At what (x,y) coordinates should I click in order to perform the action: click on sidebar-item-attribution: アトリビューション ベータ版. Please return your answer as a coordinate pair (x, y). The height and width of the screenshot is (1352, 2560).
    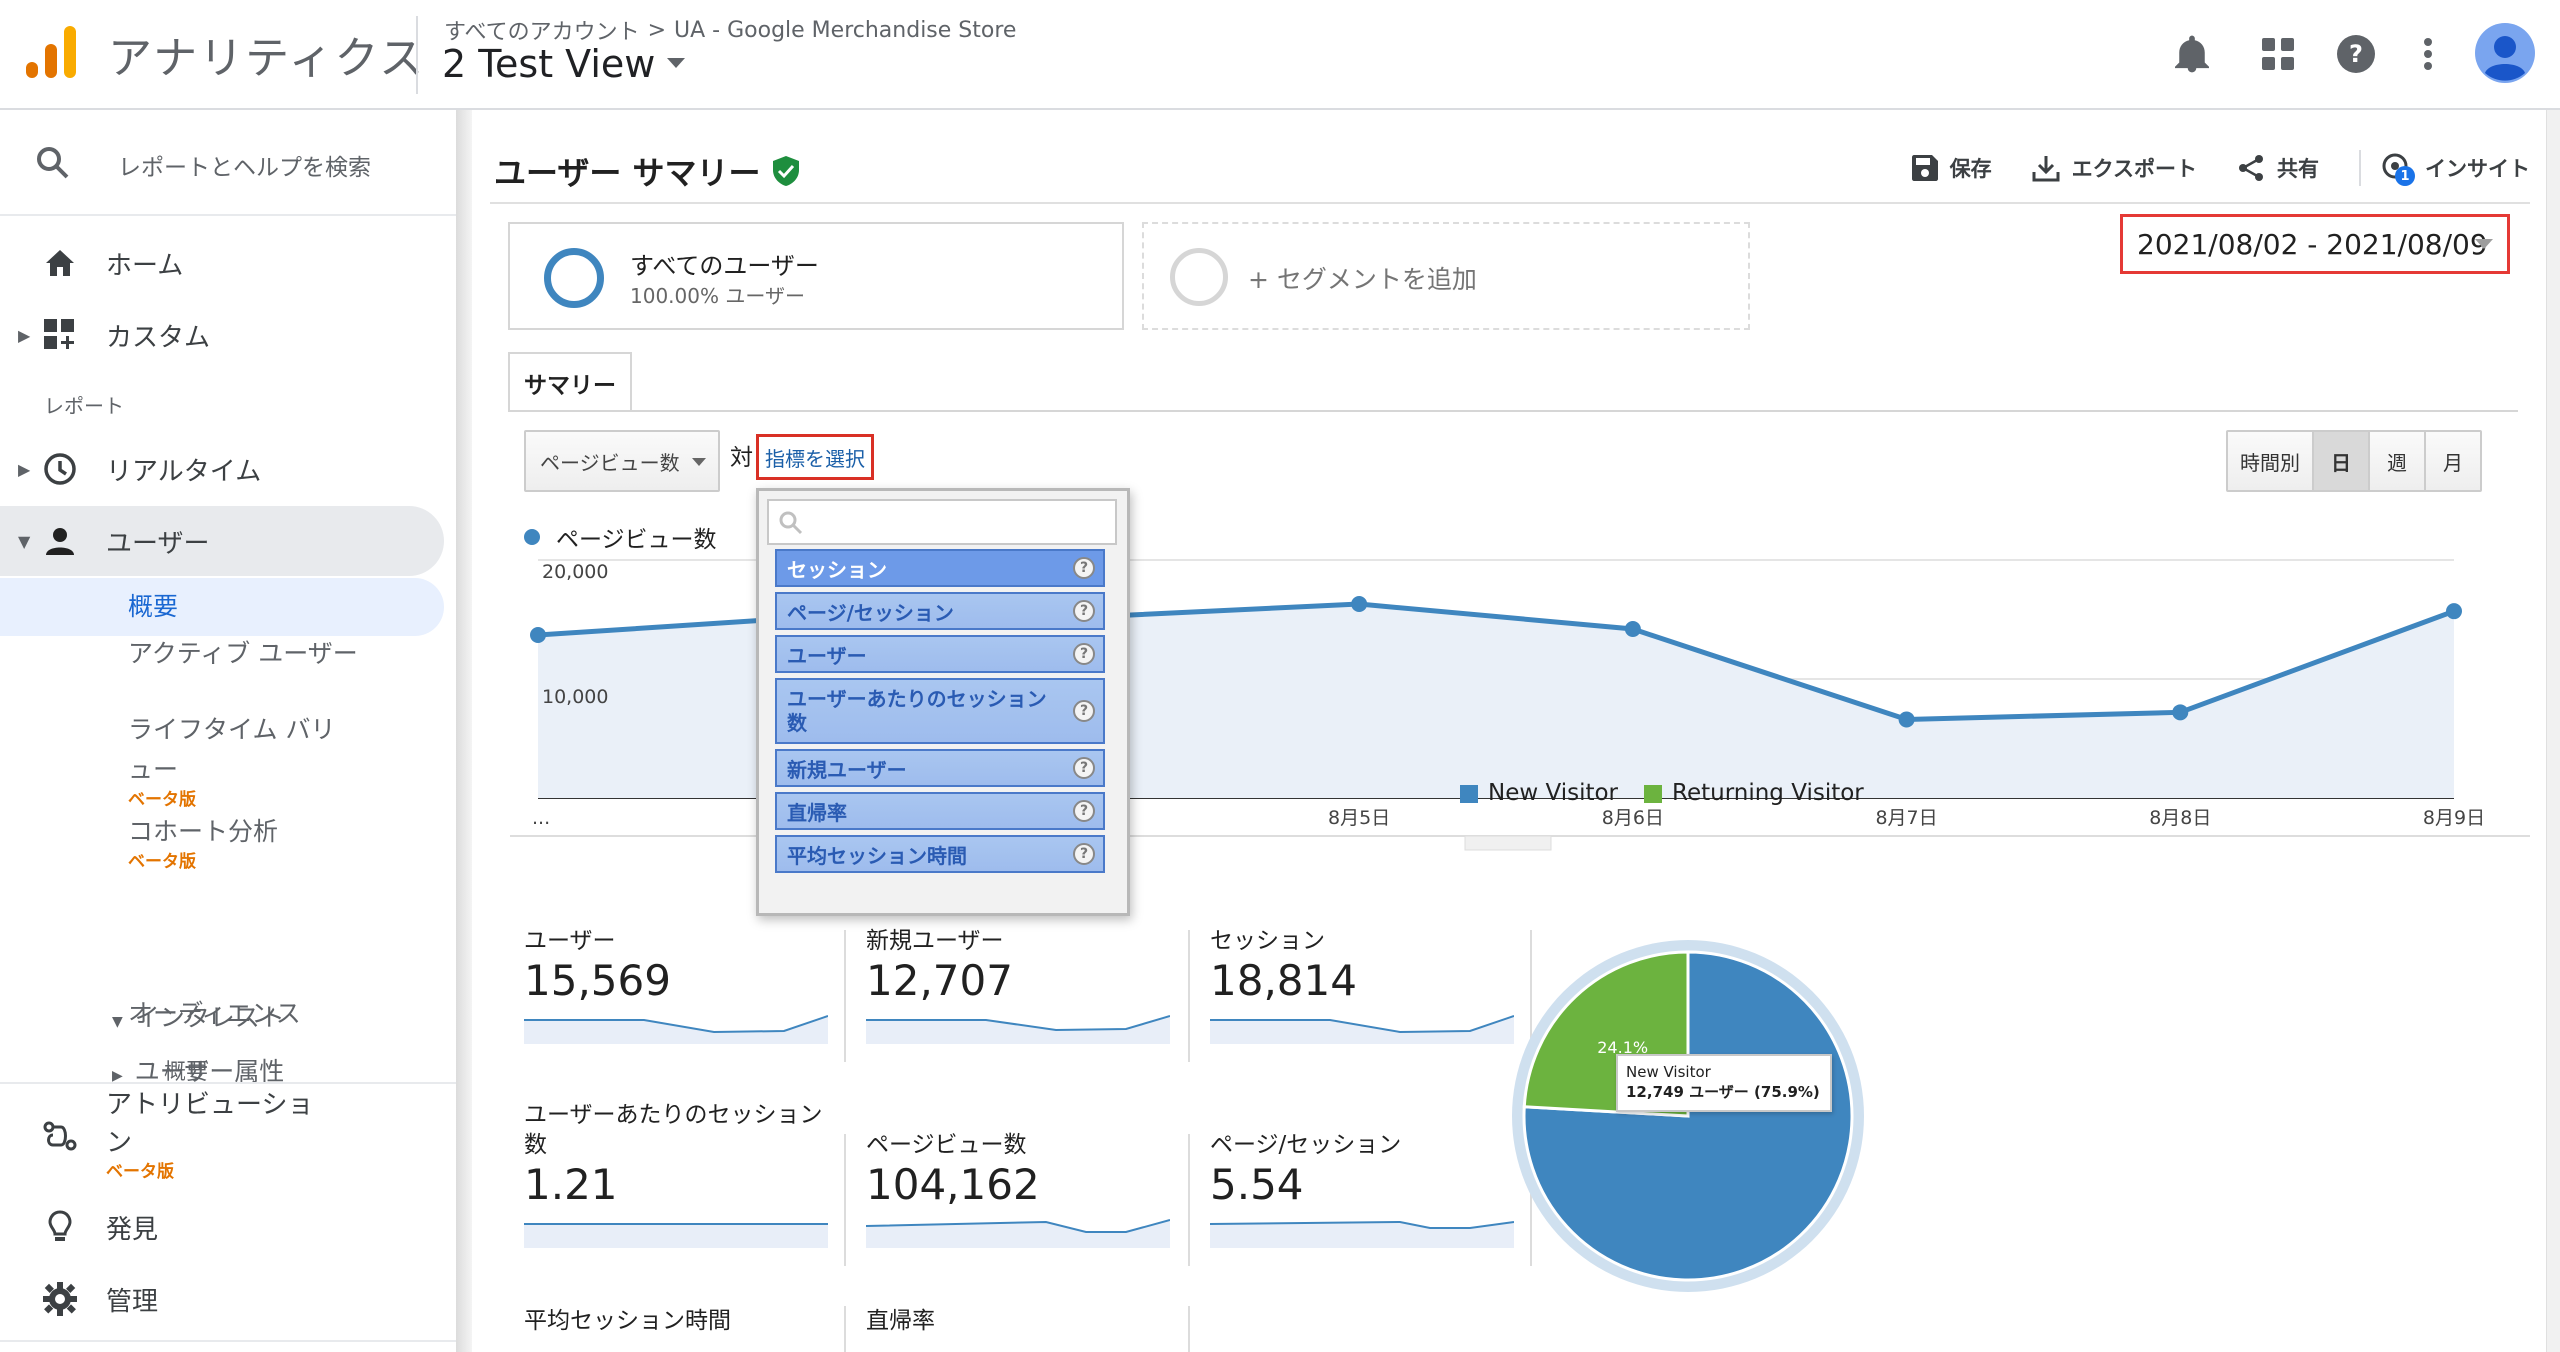
    Looking at the image, I should click on (222, 1134).